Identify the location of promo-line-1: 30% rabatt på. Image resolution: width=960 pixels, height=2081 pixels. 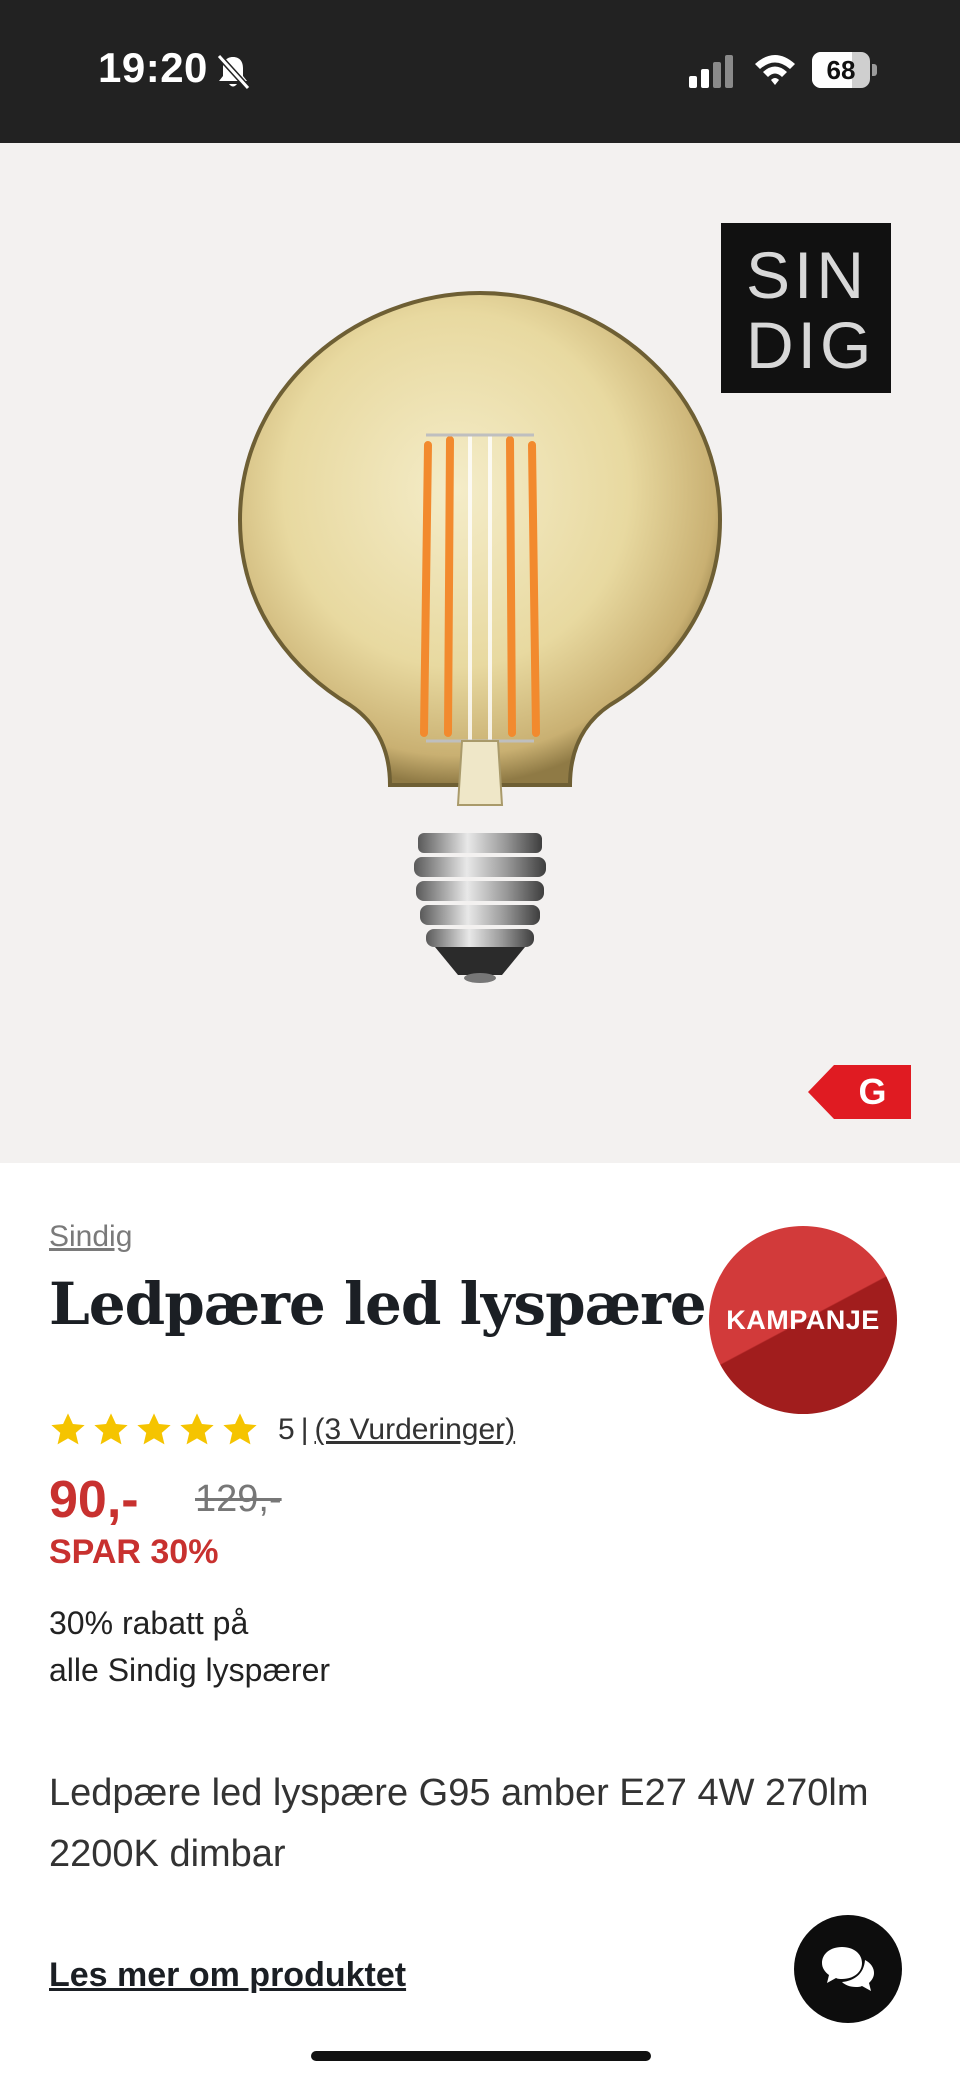
(149, 1623).